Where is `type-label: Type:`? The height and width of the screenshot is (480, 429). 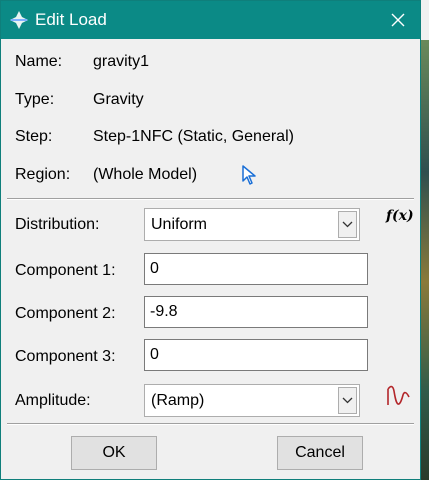 type-label: Type: is located at coordinates (35, 99).